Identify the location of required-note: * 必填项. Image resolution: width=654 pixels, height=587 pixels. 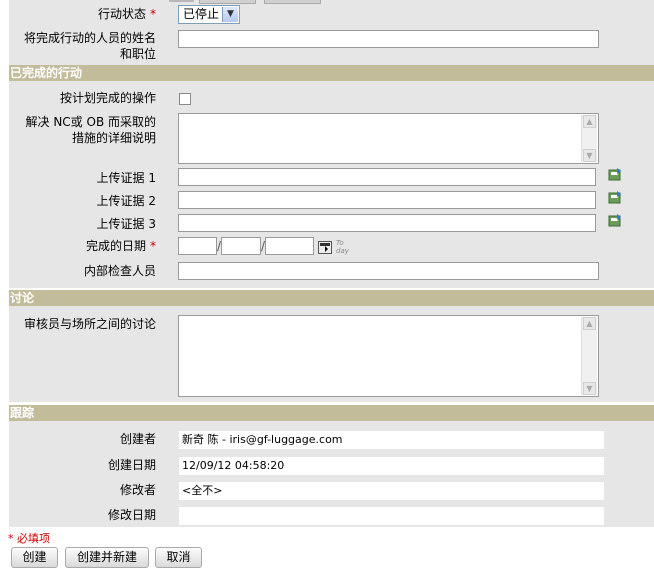
(29, 538).